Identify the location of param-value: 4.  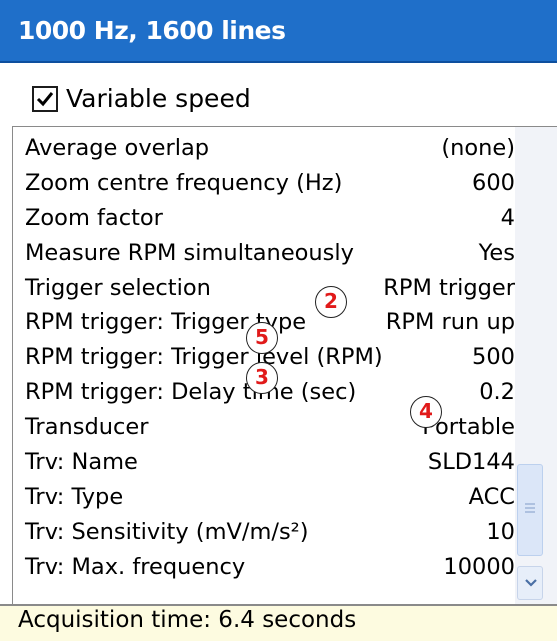
(507, 217).